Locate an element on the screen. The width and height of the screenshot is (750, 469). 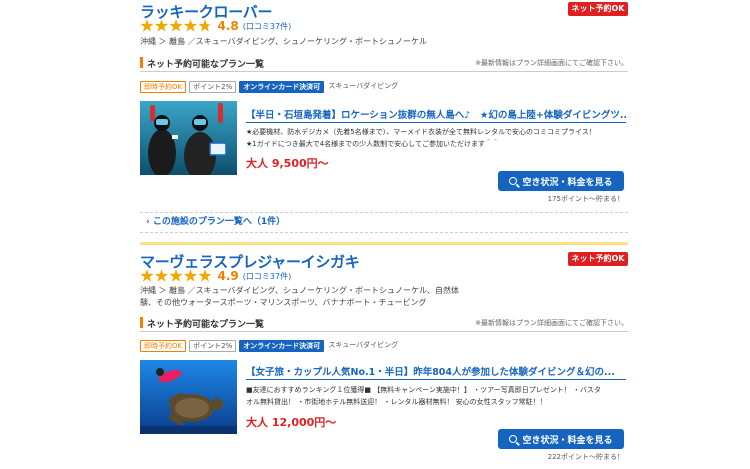
points-earned: 222ポイント〜貯まる！ is located at coordinates (585, 457).